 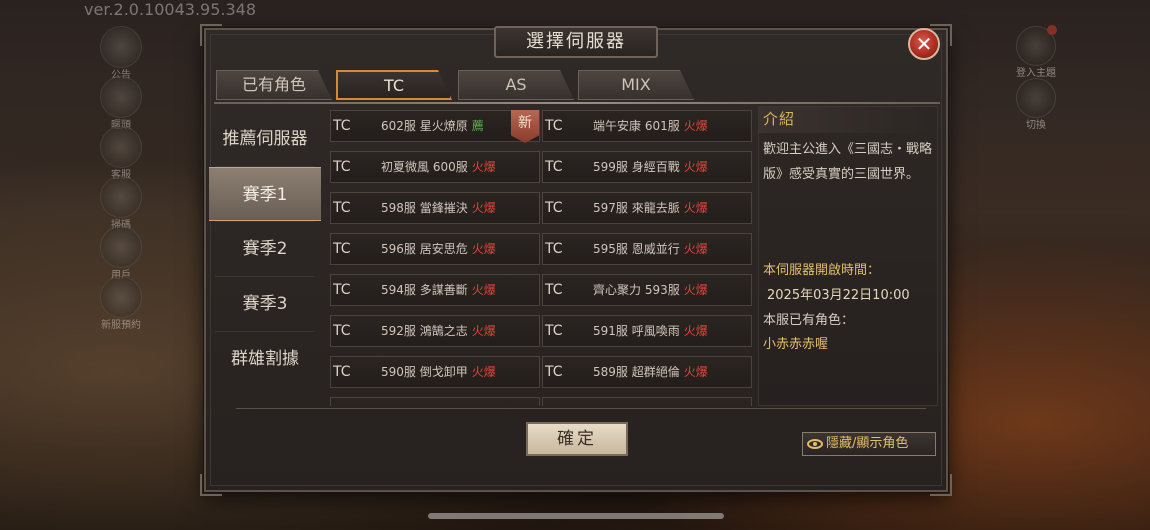 What do you see at coordinates (636, 331) in the screenshot?
I see `server-name: 591服 呼風喚雨` at bounding box center [636, 331].